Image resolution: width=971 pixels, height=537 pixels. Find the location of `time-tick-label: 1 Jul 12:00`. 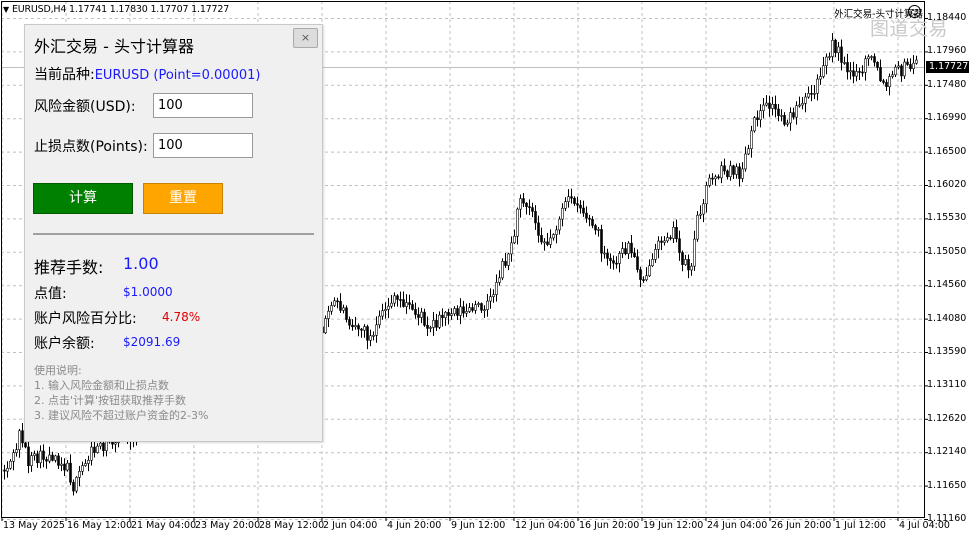

time-tick-label: 1 Jul 12:00 is located at coordinates (860, 525).